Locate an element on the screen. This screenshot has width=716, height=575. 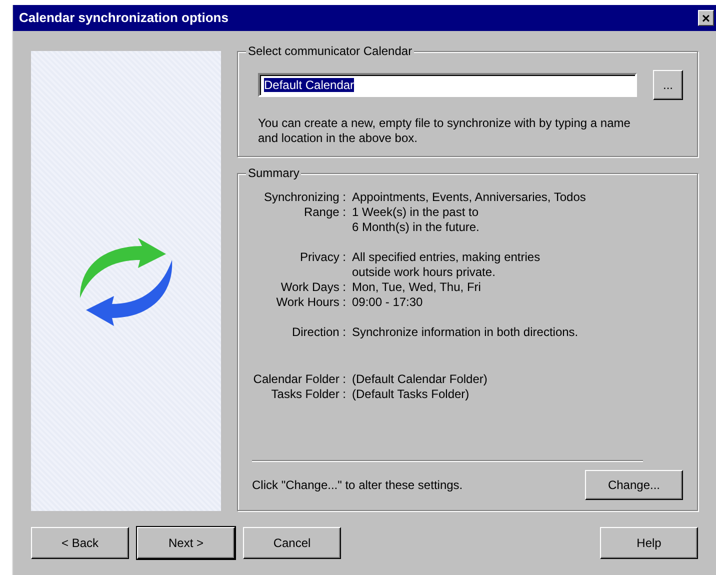
summary-label: Privacy : is located at coordinates (322, 258).